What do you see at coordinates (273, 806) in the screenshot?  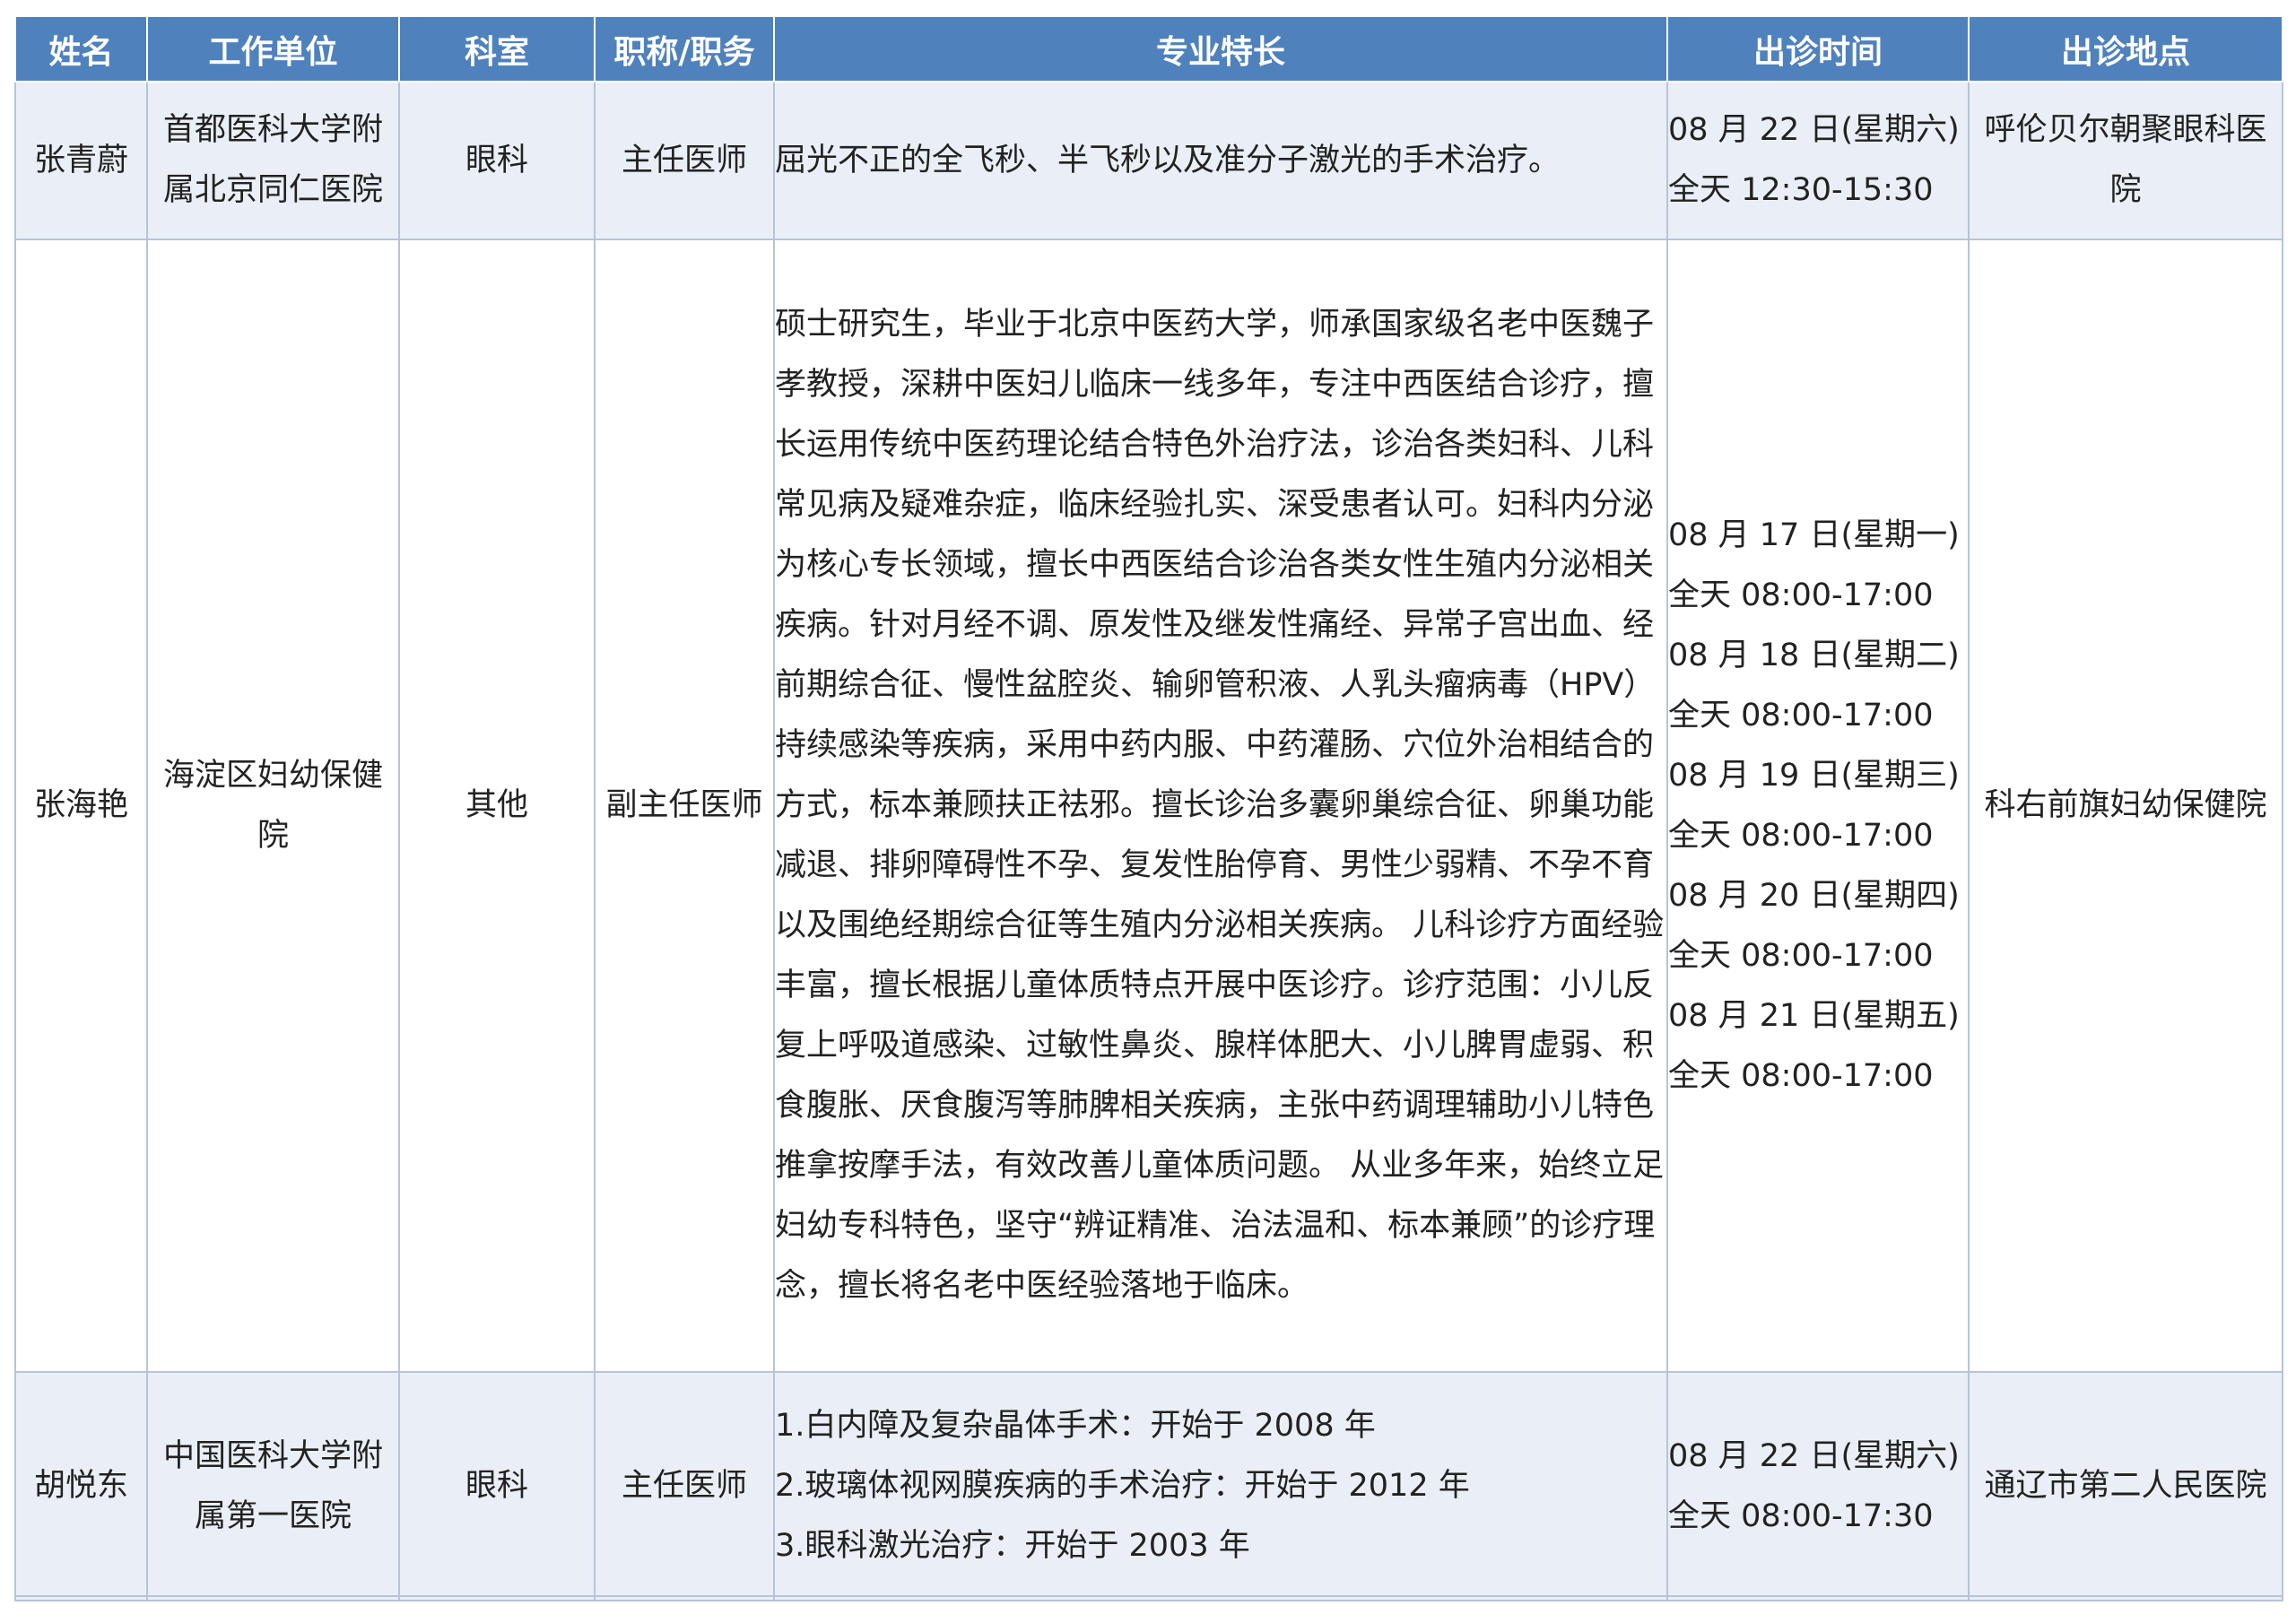 I see `work-unit: 海淀区妇幼保健院` at bounding box center [273, 806].